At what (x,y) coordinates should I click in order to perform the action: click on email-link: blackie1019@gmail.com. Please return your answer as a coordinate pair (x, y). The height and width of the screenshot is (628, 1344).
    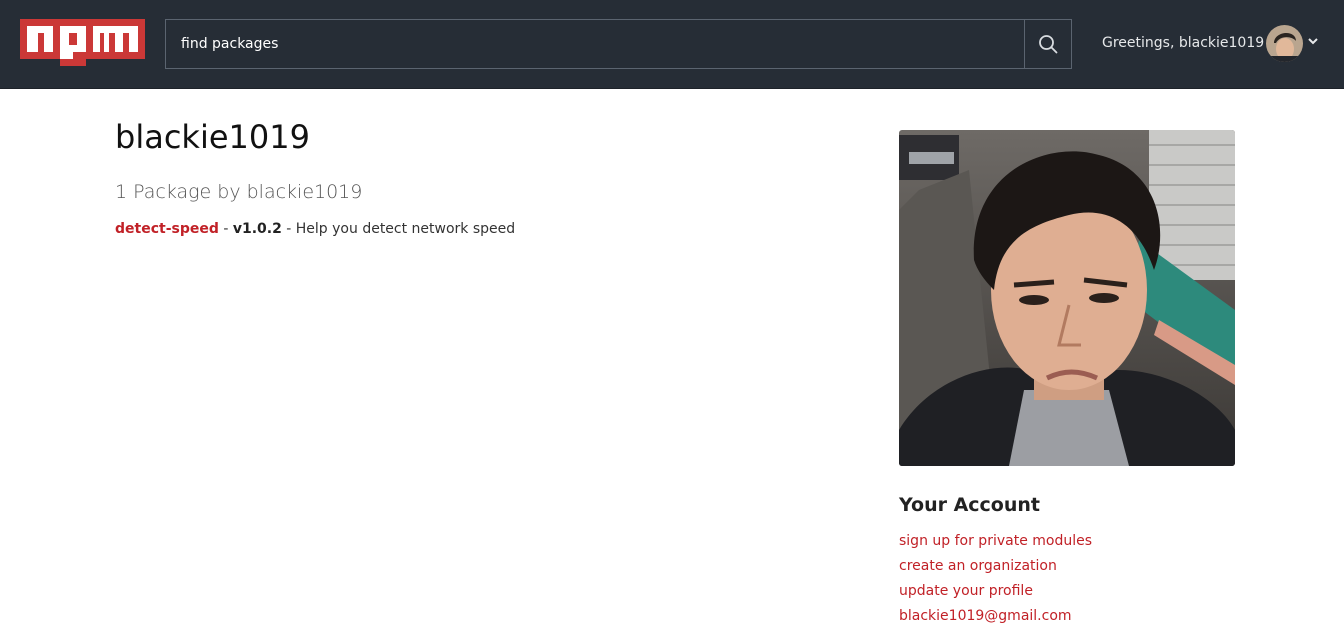
    Looking at the image, I should click on (985, 616).